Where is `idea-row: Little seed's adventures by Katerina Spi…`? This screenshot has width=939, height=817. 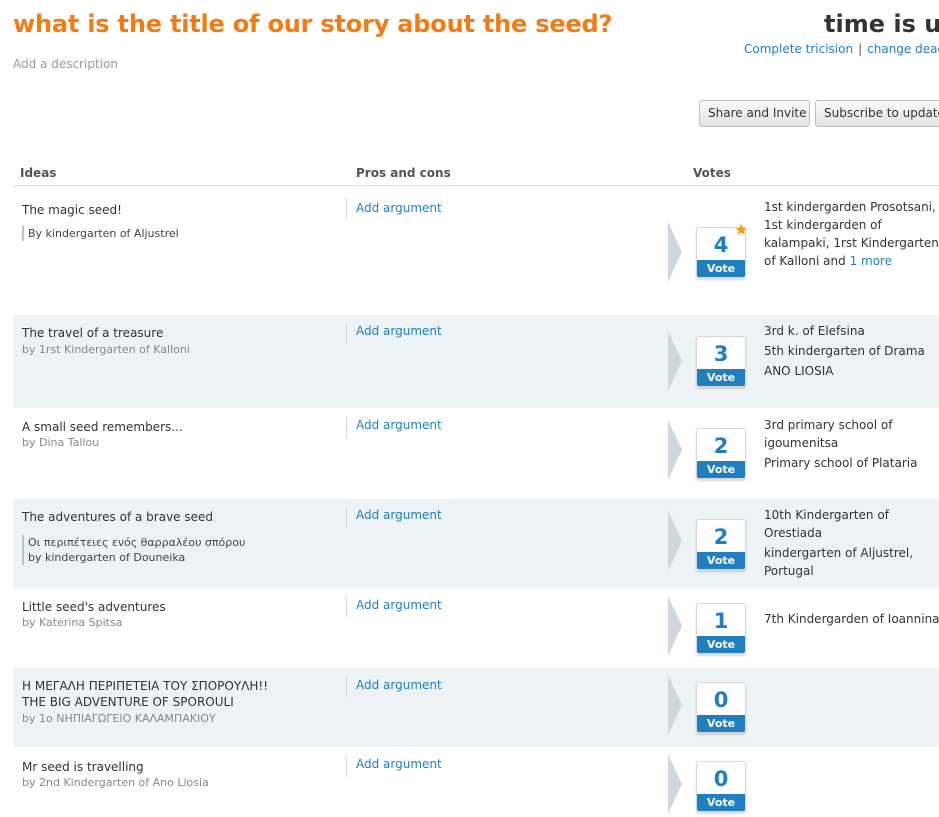 idea-row: Little seed's adventures by Katerina Spi… is located at coordinates (476, 628).